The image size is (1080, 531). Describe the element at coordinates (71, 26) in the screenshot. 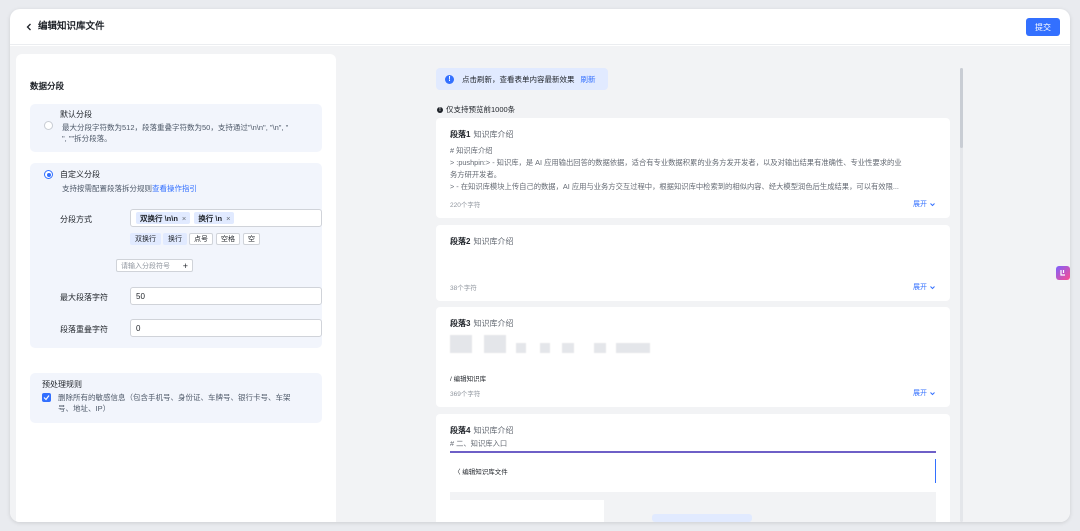

I see `page-title: 编辑知识库文件` at that location.